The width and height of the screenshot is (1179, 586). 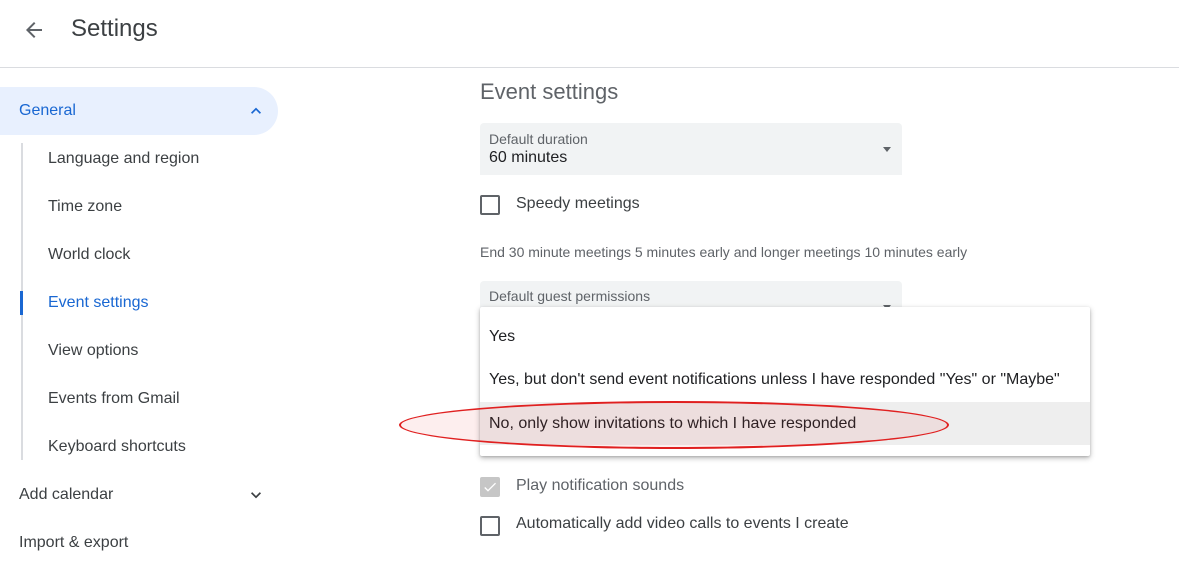 What do you see at coordinates (256, 495) in the screenshot?
I see `chevron-down-icon` at bounding box center [256, 495].